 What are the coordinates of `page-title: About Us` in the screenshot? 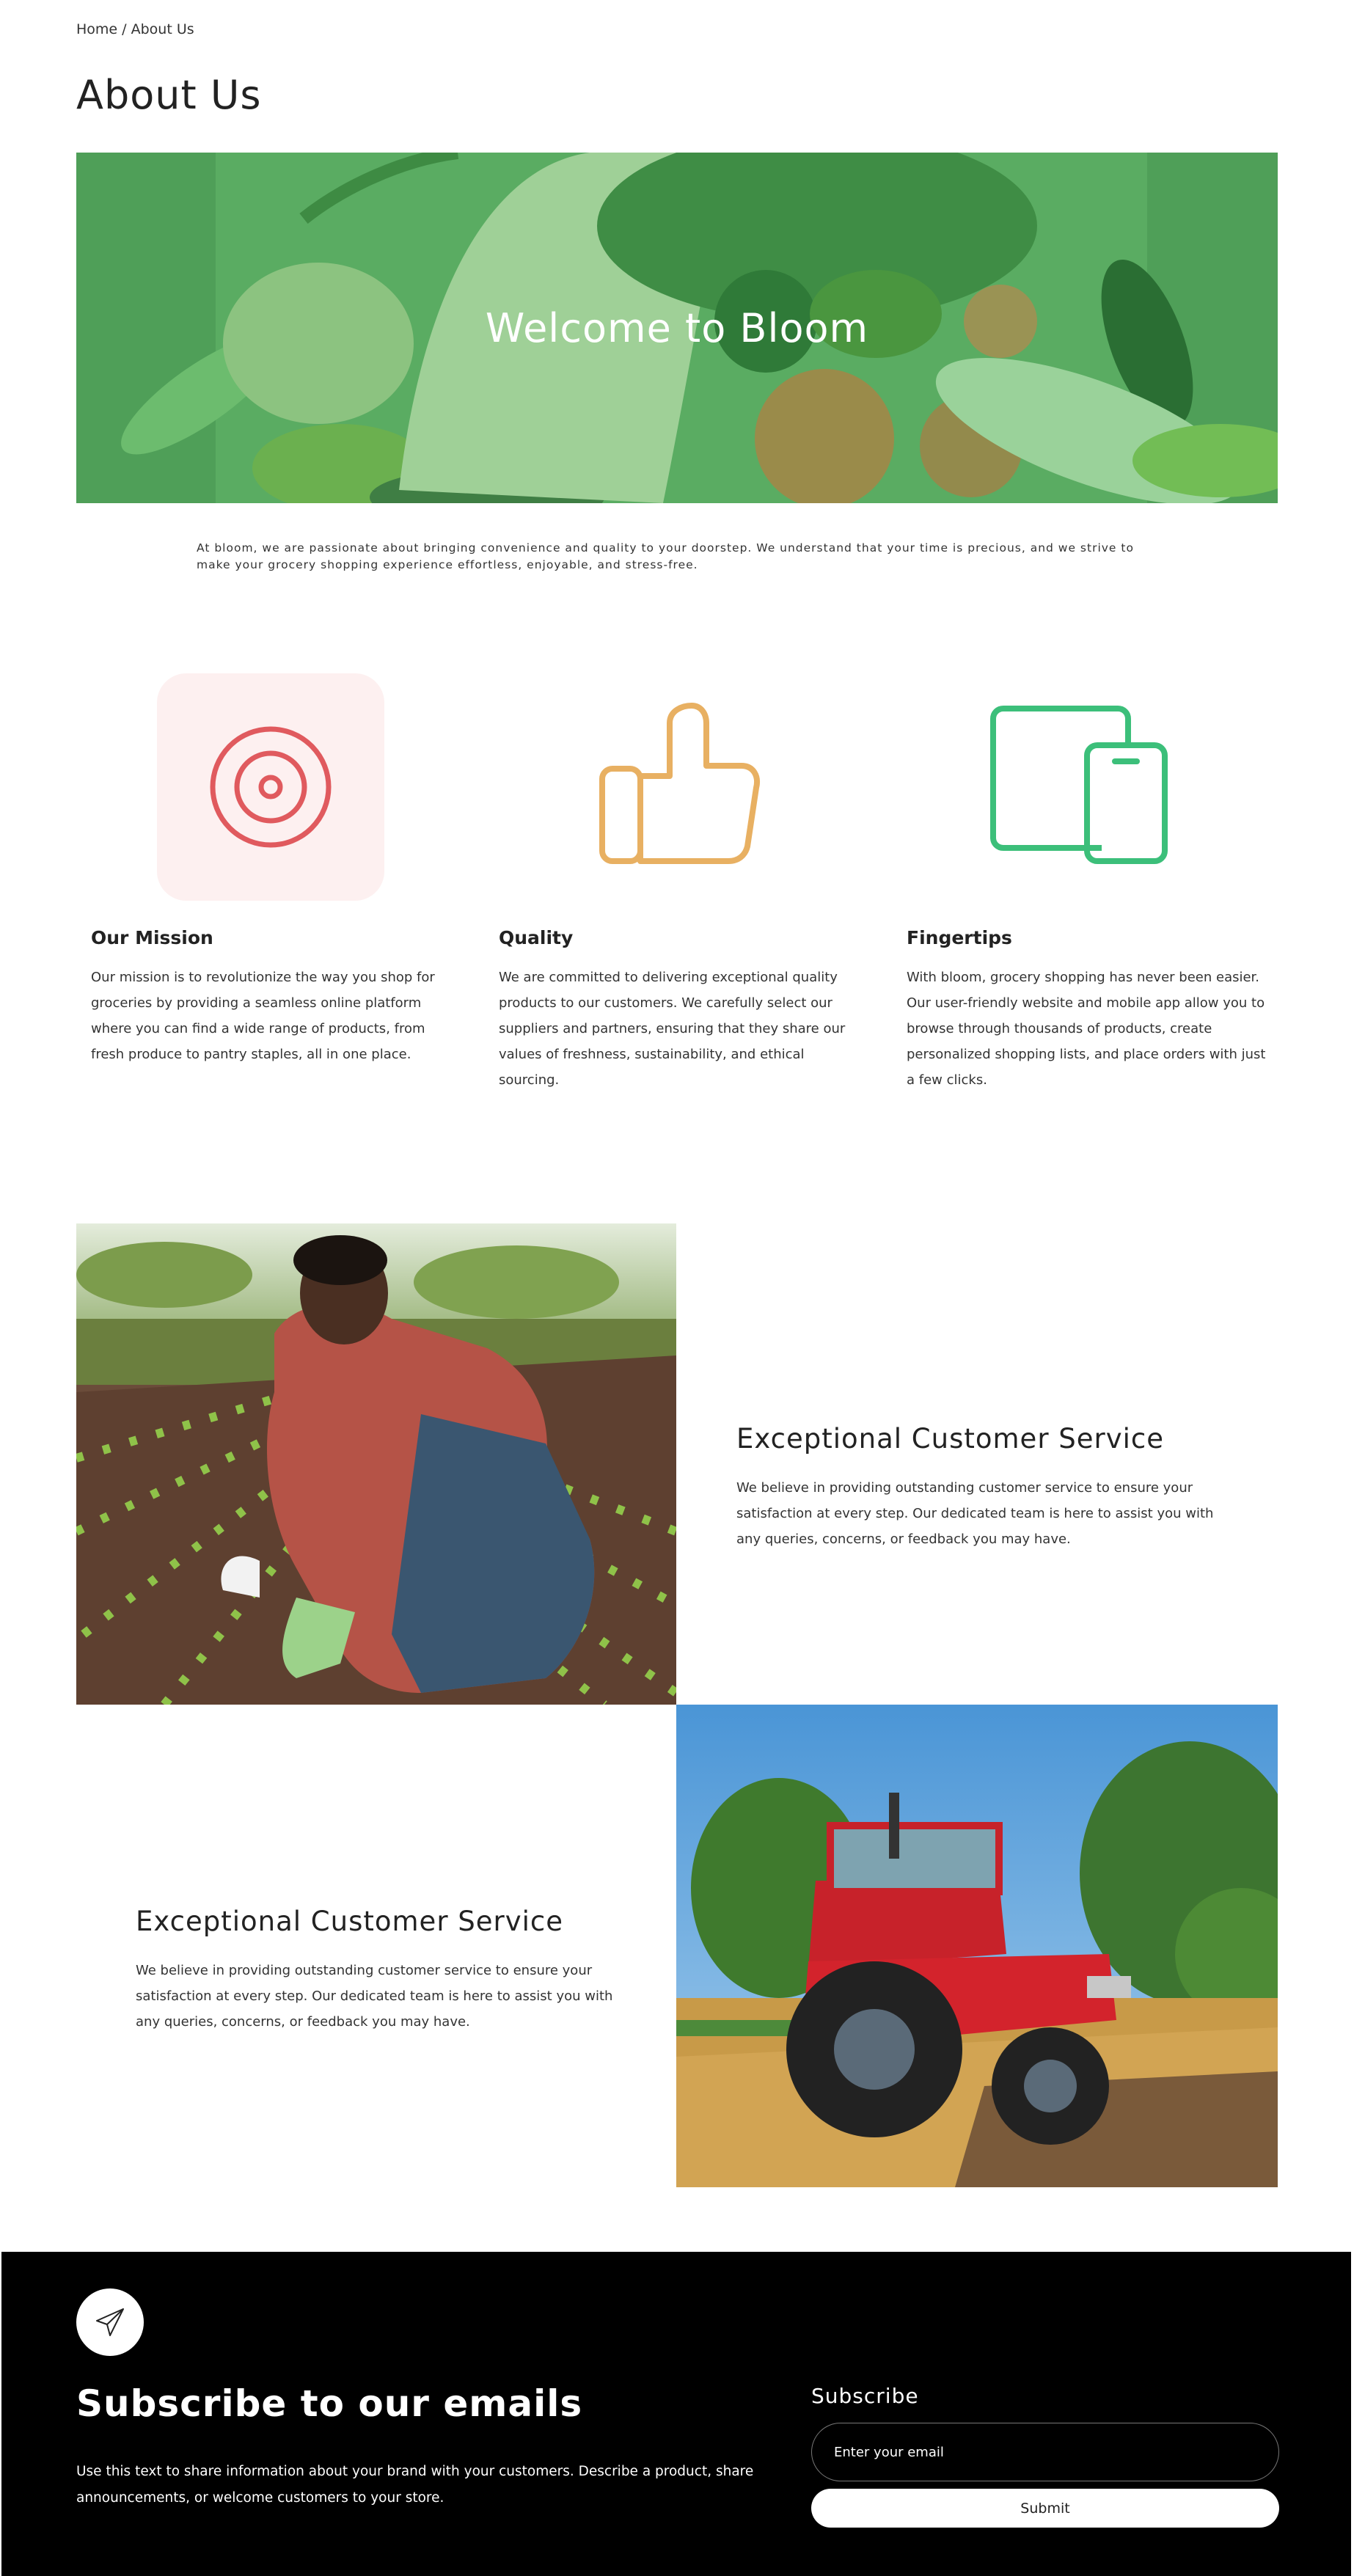 It's located at (169, 95).